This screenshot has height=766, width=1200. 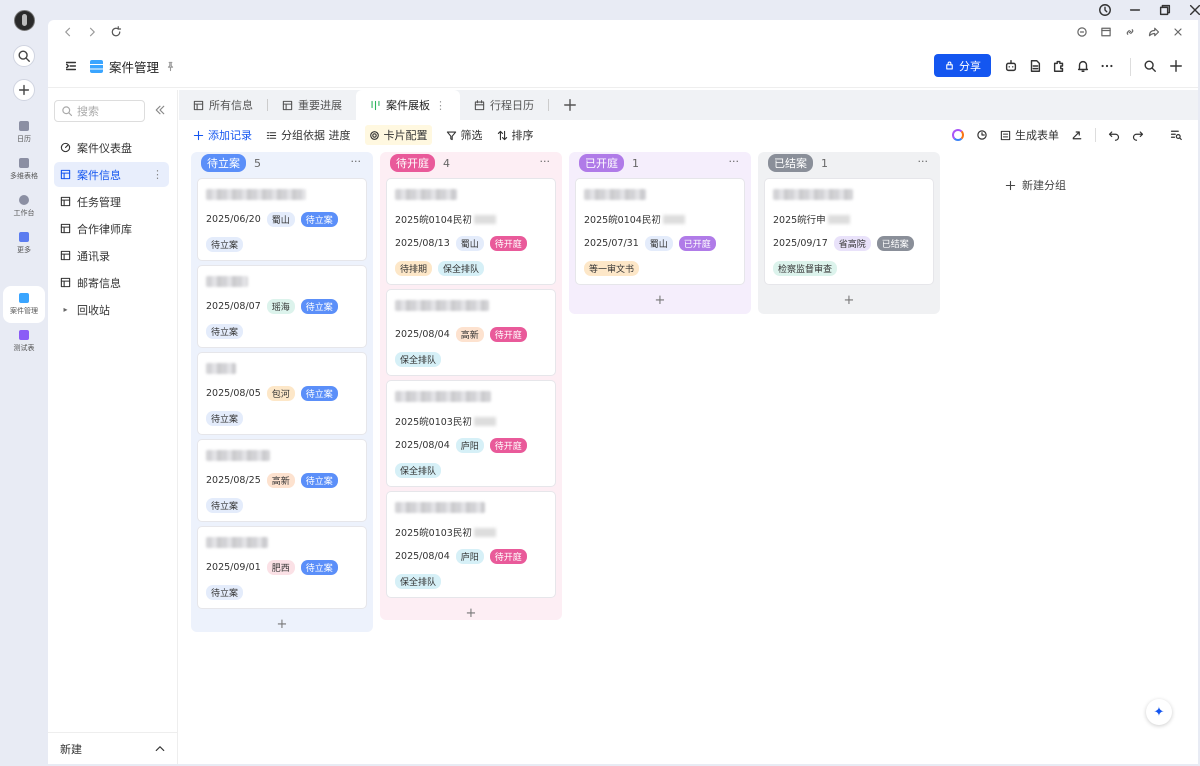 I want to click on card-date: 2025/08/04, so click(x=422, y=334).